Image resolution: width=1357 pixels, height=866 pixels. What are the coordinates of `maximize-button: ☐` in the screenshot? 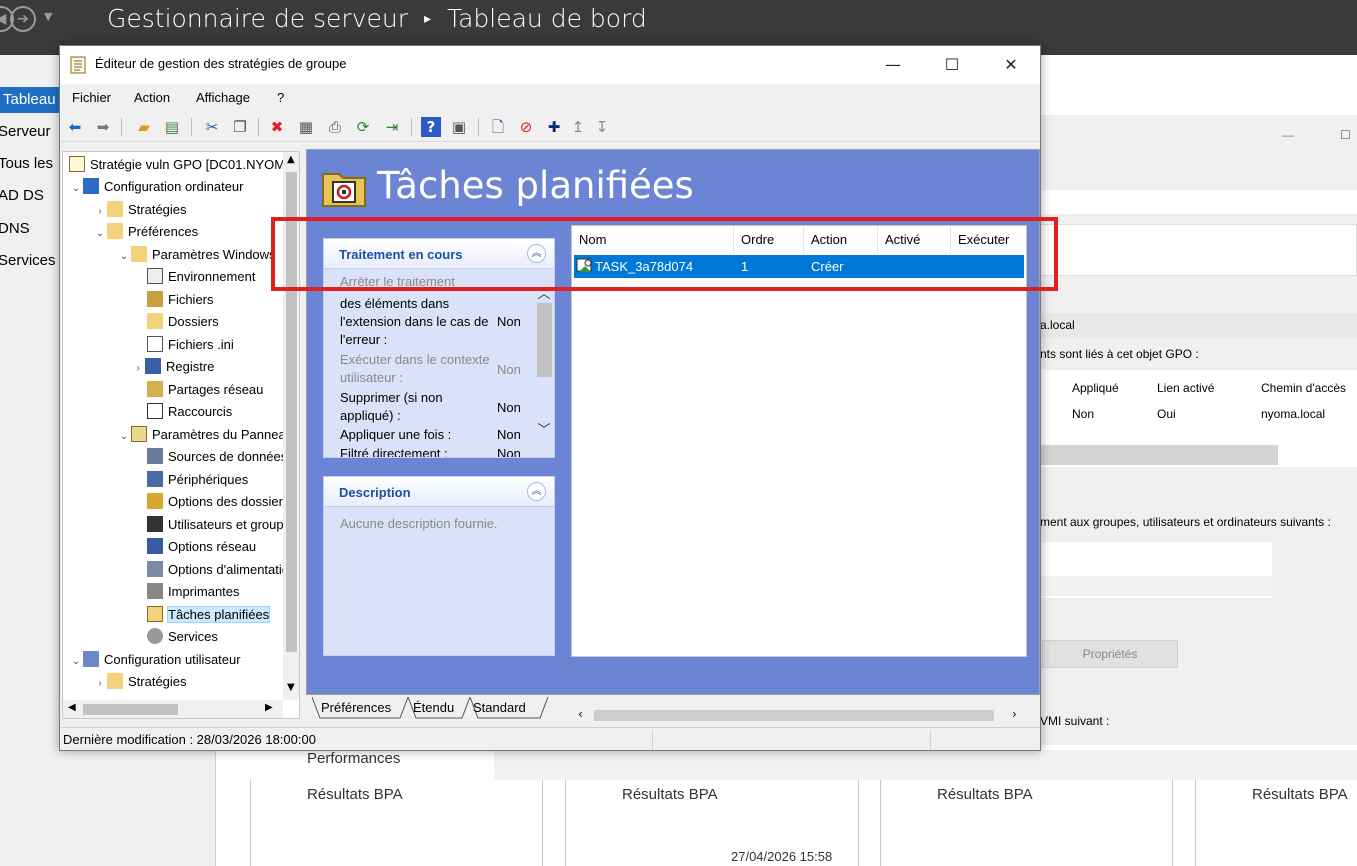 It's located at (952, 65).